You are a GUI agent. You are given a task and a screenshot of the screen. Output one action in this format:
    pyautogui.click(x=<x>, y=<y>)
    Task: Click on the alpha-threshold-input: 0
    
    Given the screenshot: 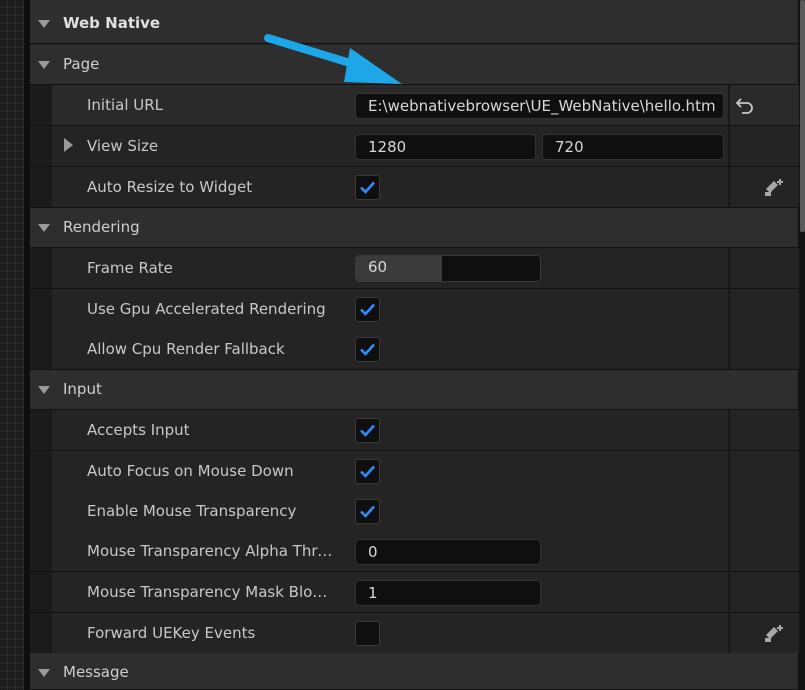 What is the action you would take?
    pyautogui.click(x=448, y=552)
    